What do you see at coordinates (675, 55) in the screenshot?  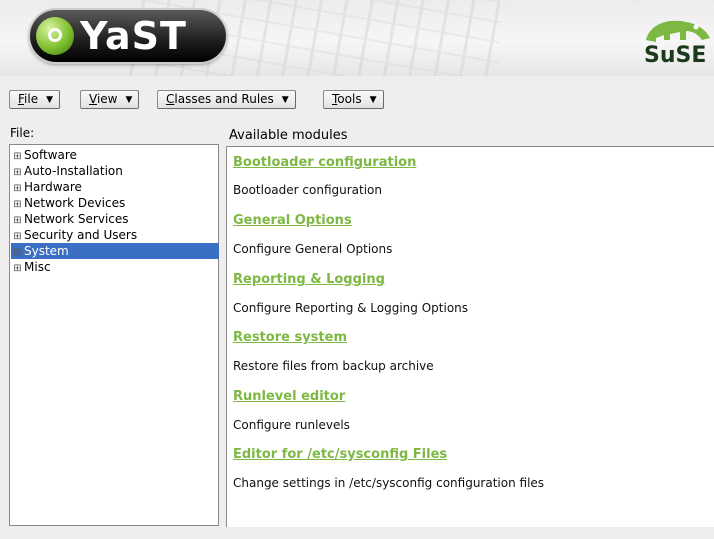 I see `suse-logo-text: SuSE` at bounding box center [675, 55].